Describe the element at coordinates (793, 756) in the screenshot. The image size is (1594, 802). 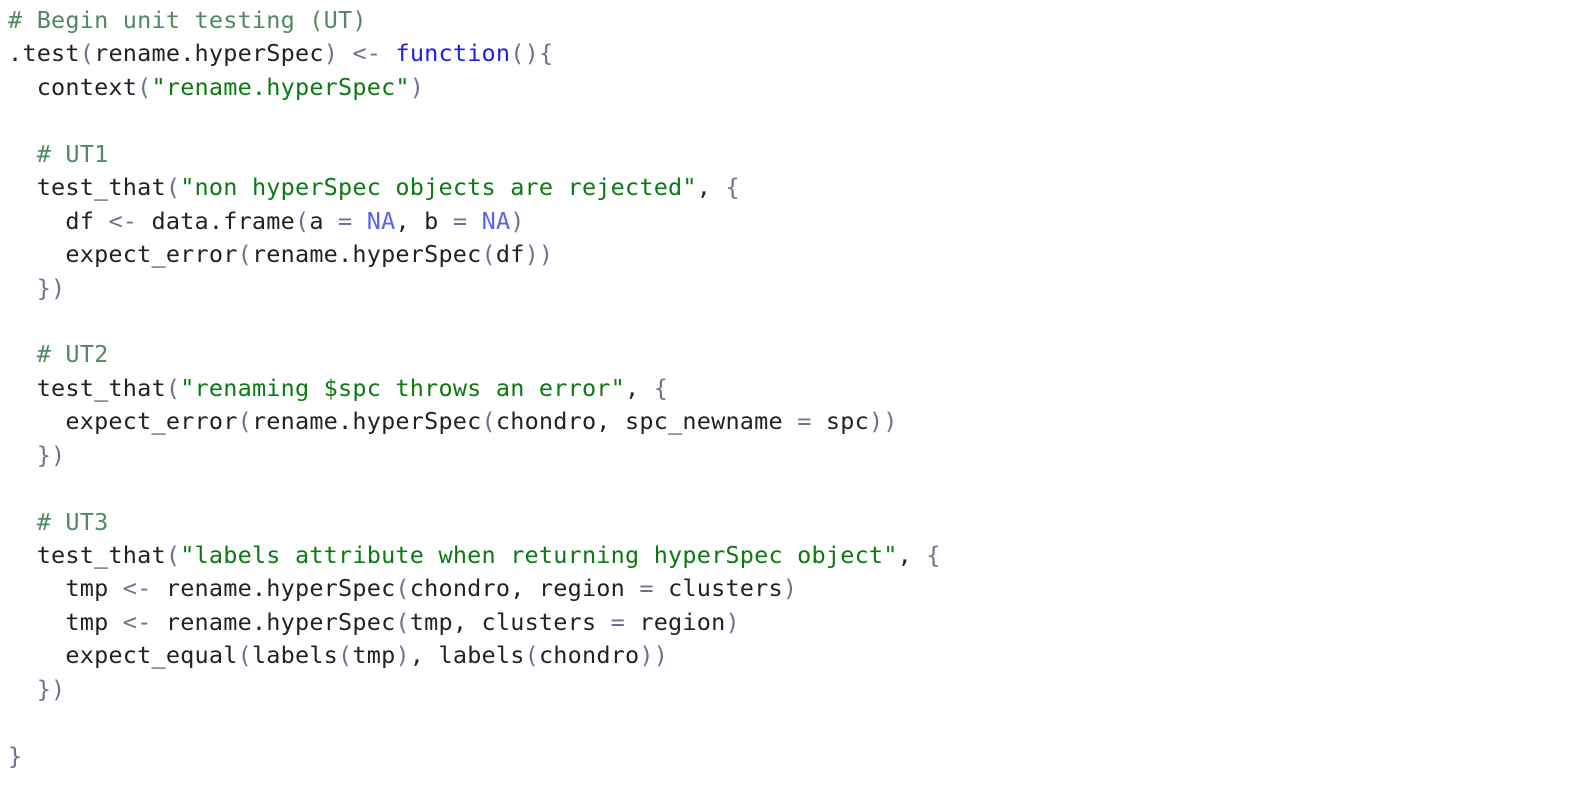
I see `code-line: }` at that location.